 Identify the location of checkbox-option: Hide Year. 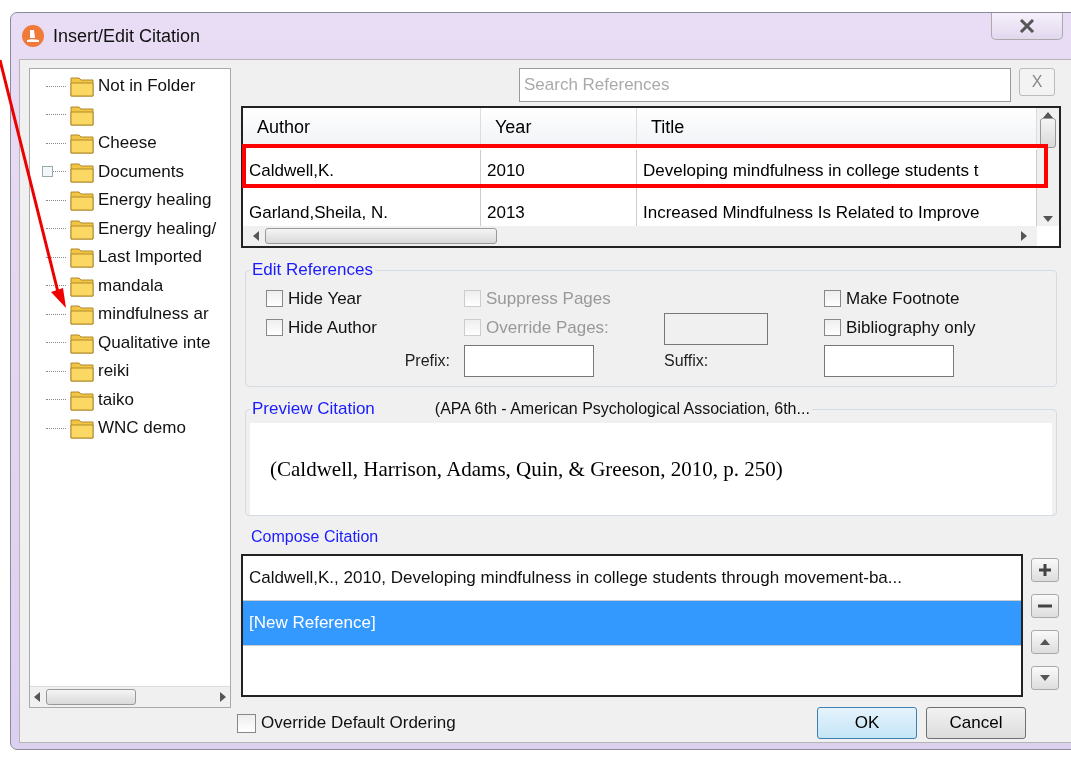
(365, 298).